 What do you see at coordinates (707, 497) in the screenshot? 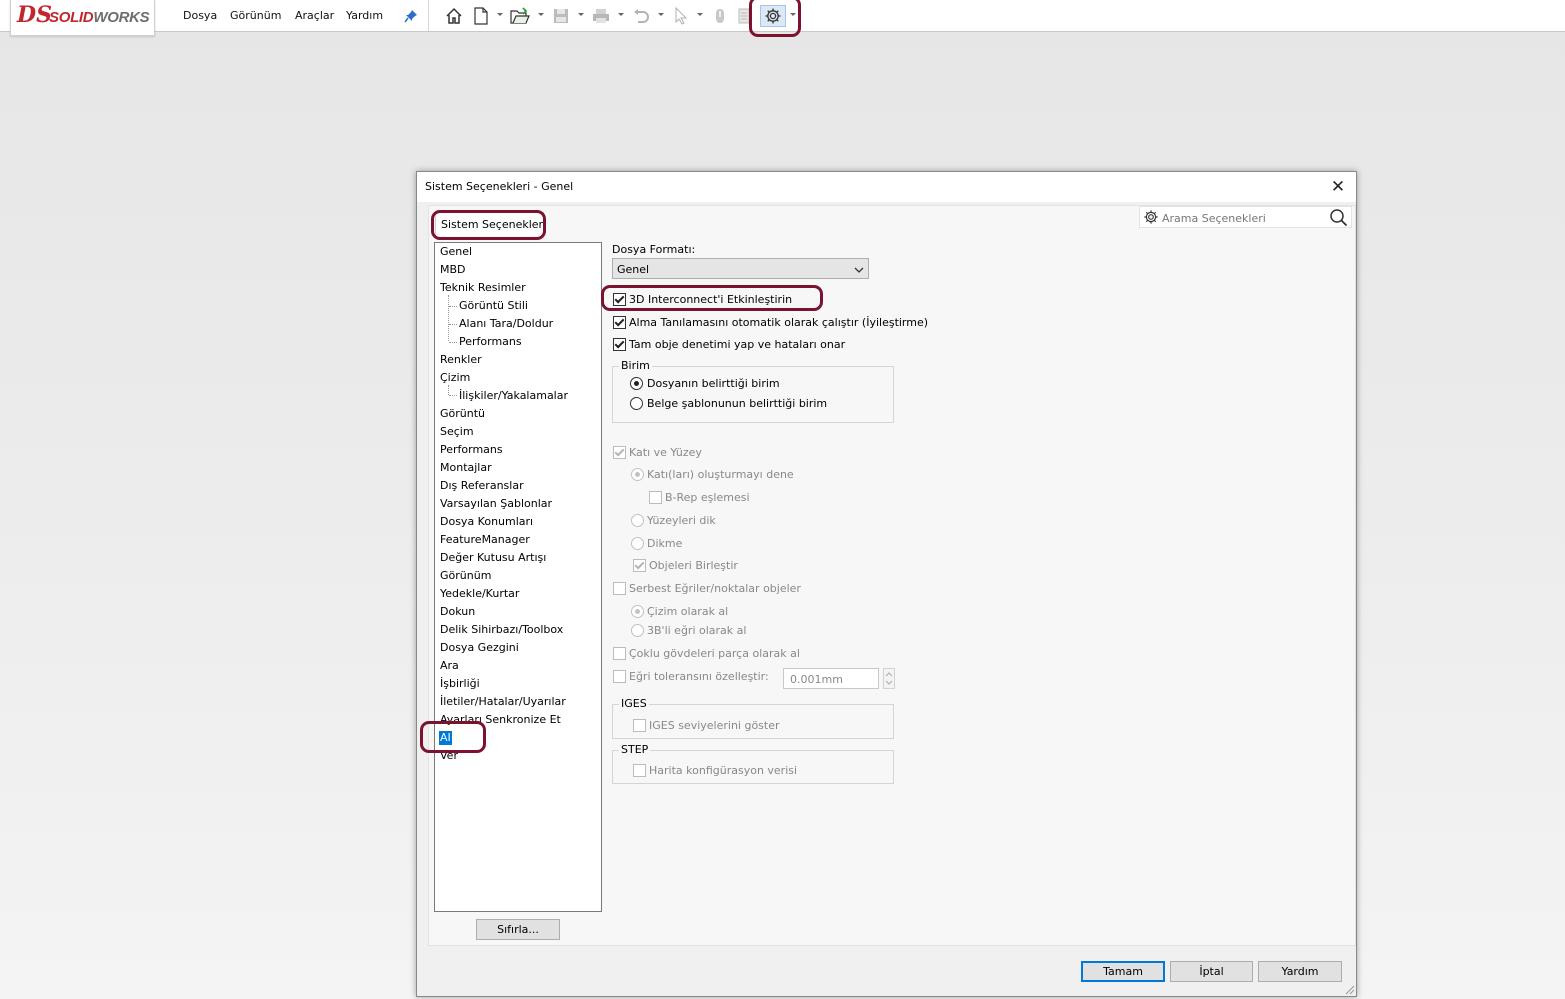
I see `brep-label: B-Rep eşlemesi` at bounding box center [707, 497].